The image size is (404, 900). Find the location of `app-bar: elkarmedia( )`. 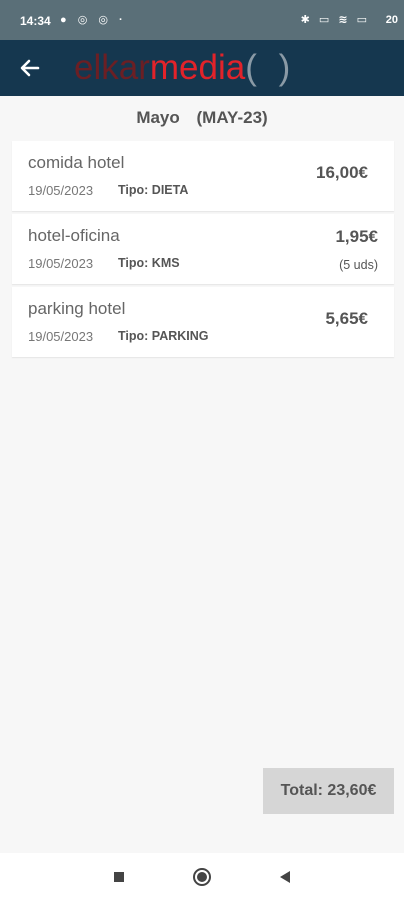

app-bar: elkarmedia( ) is located at coordinates (202, 68).